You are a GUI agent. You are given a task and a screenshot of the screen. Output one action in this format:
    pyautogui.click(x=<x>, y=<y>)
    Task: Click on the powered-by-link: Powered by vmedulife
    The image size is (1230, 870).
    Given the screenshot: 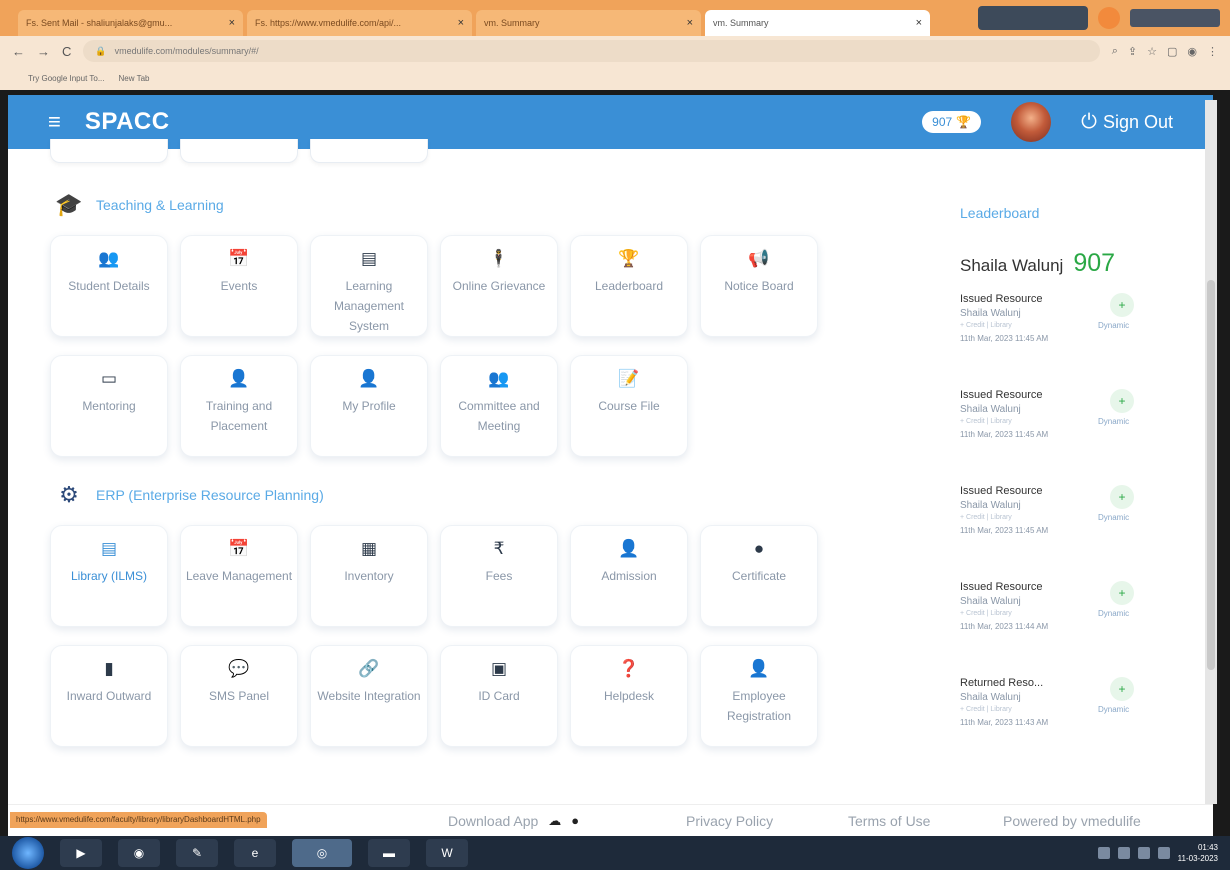 What is the action you would take?
    pyautogui.click(x=1072, y=821)
    